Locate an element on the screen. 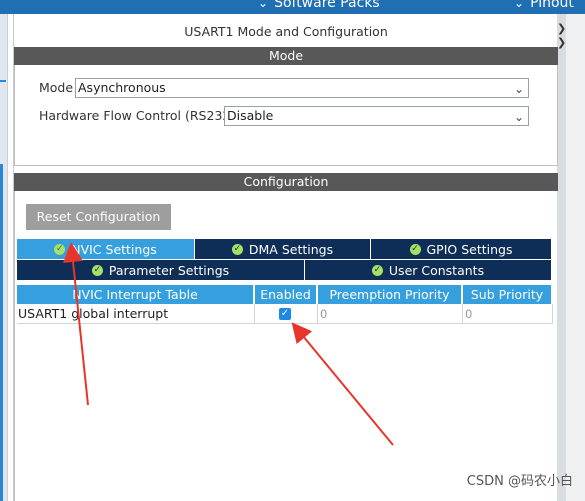  arrow-to-nvic-tab is located at coordinates (76, 324).